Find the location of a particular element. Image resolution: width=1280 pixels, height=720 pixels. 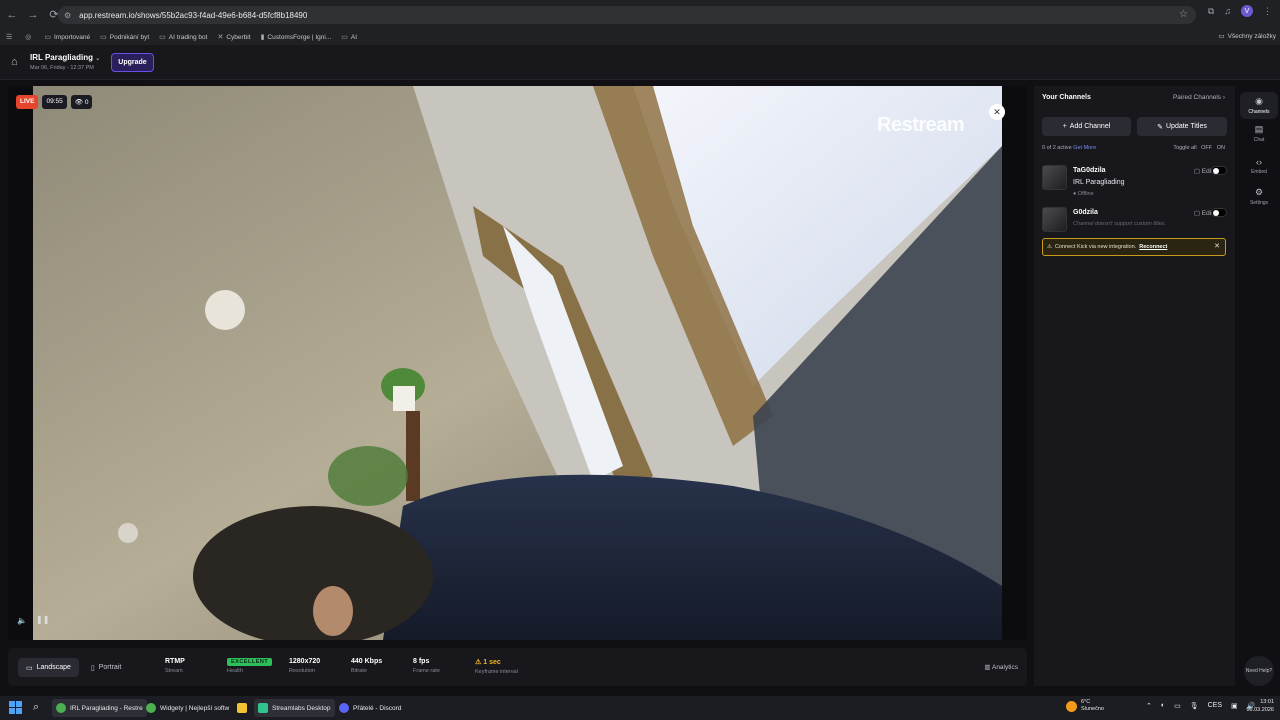

chevron-down-icon: ⌄ is located at coordinates (98, 59).